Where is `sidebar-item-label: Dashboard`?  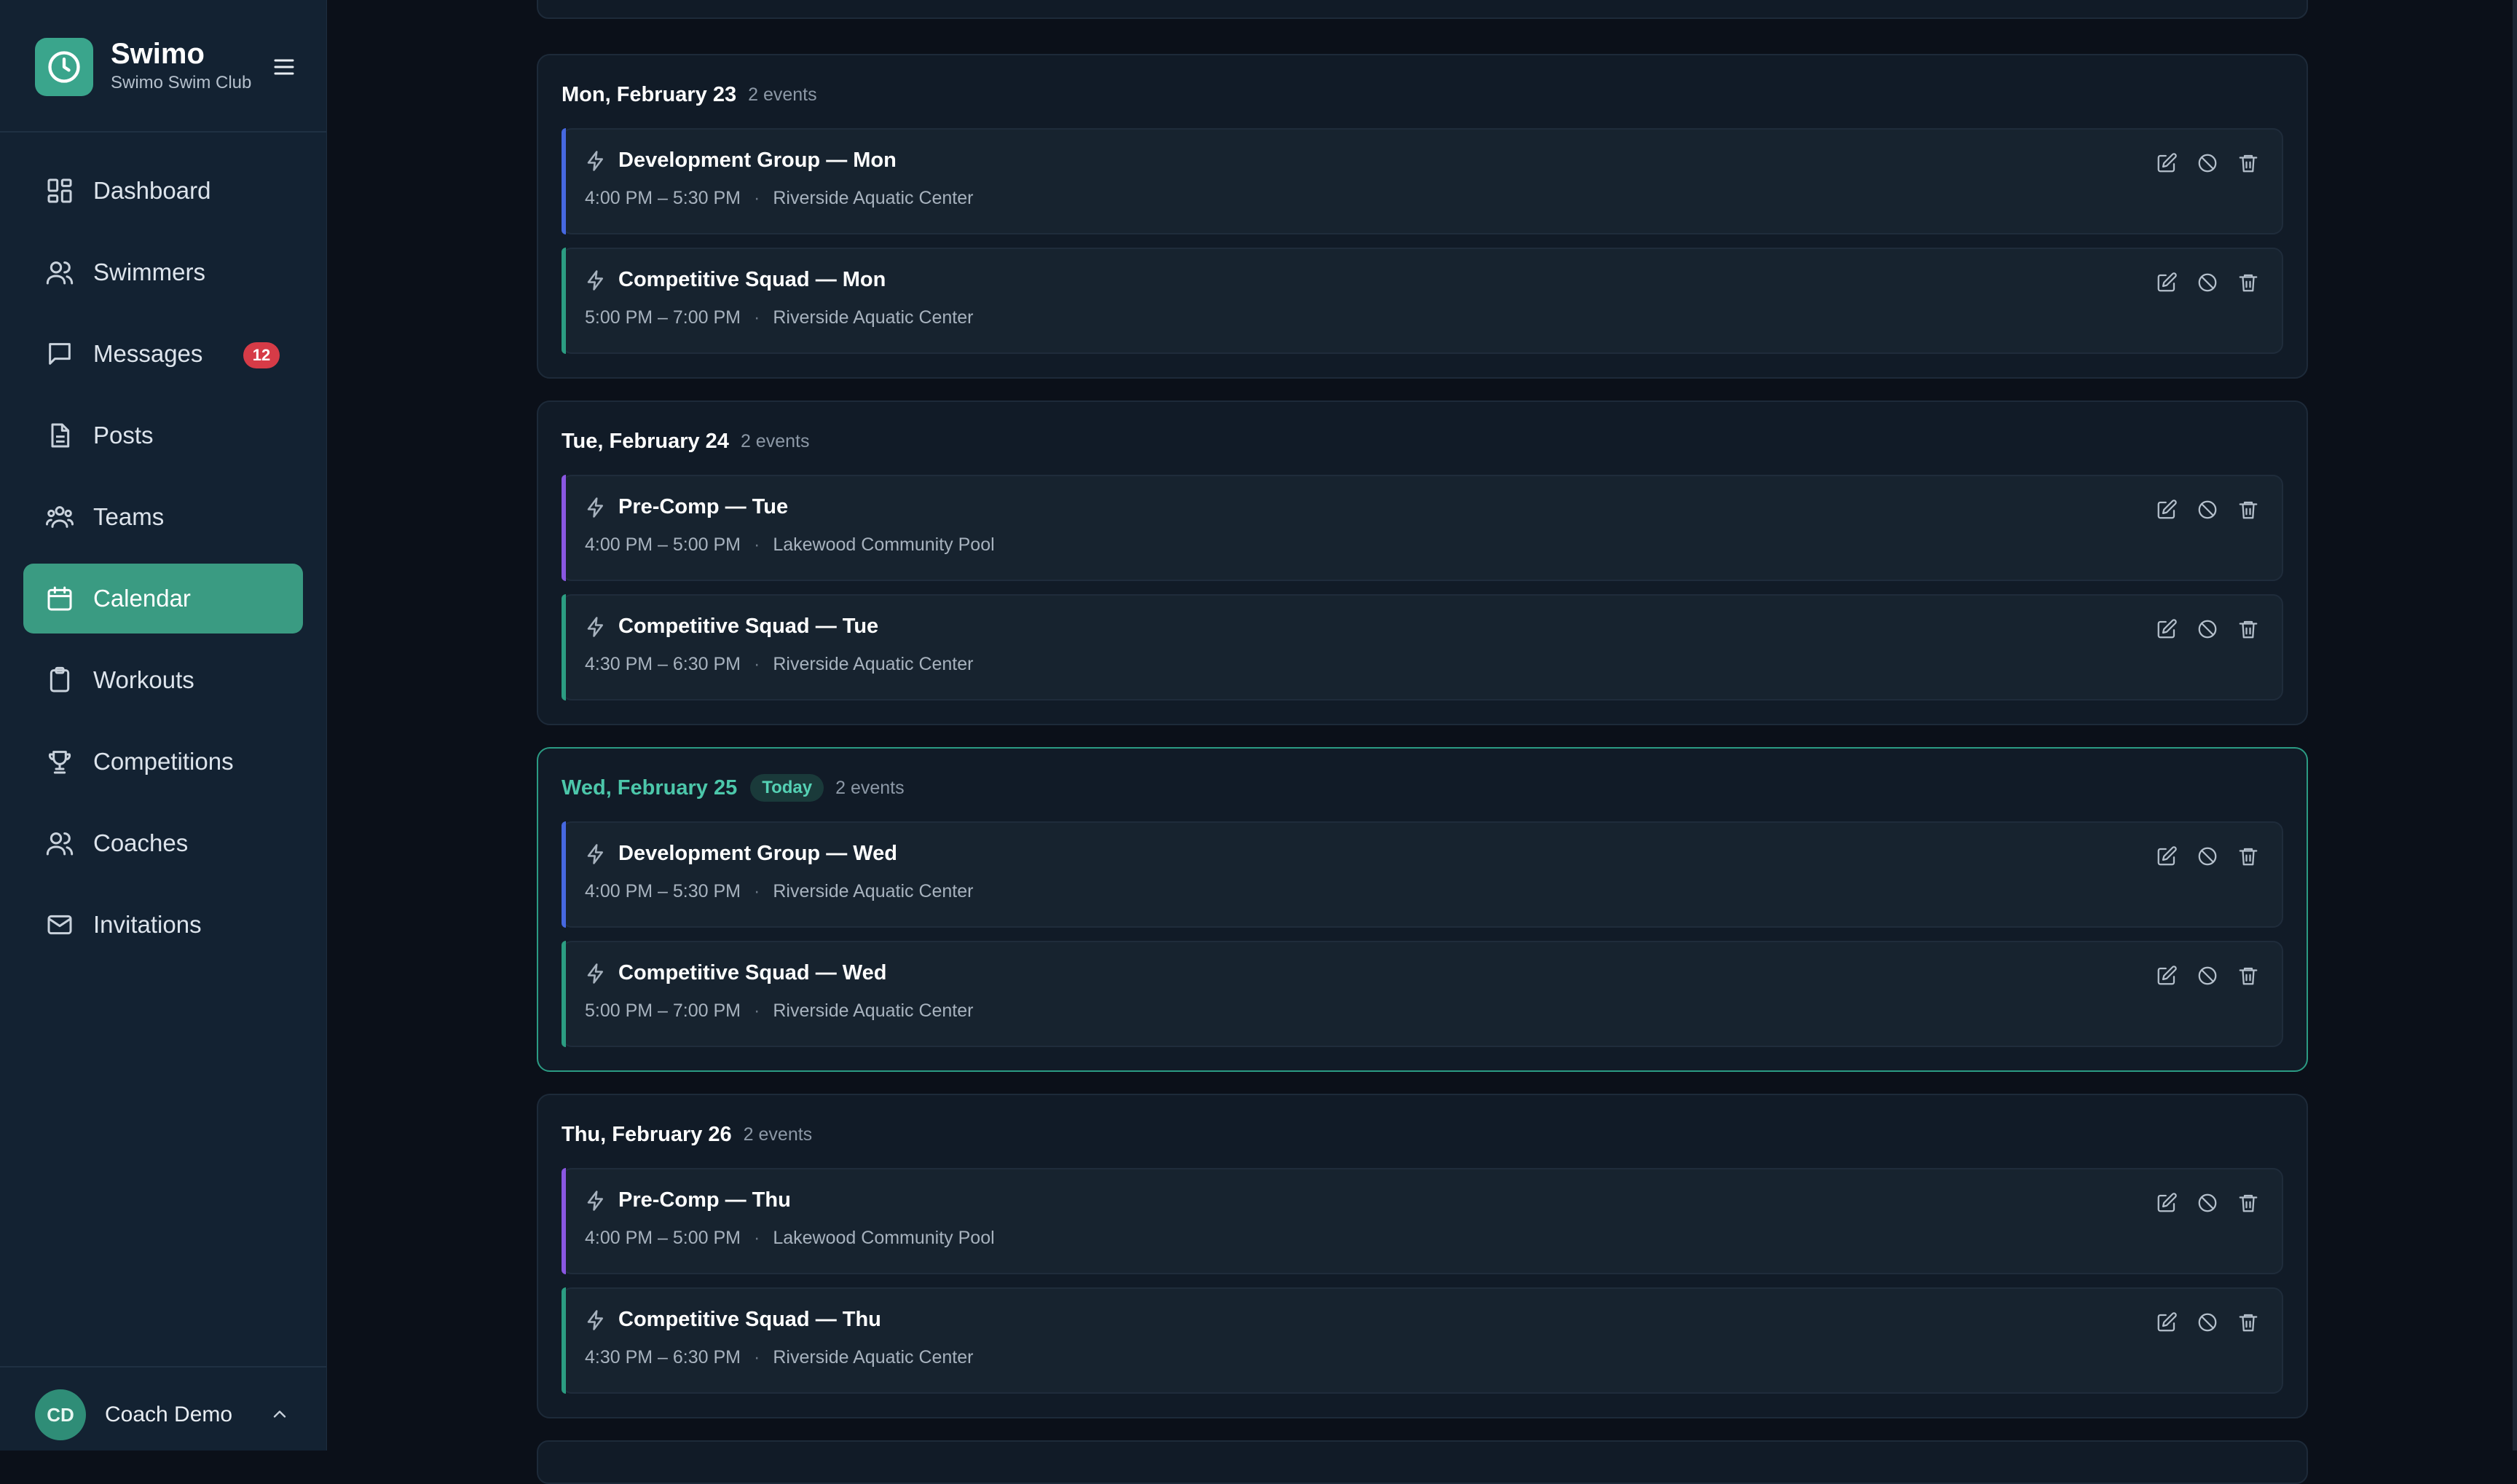 sidebar-item-label: Dashboard is located at coordinates (152, 190).